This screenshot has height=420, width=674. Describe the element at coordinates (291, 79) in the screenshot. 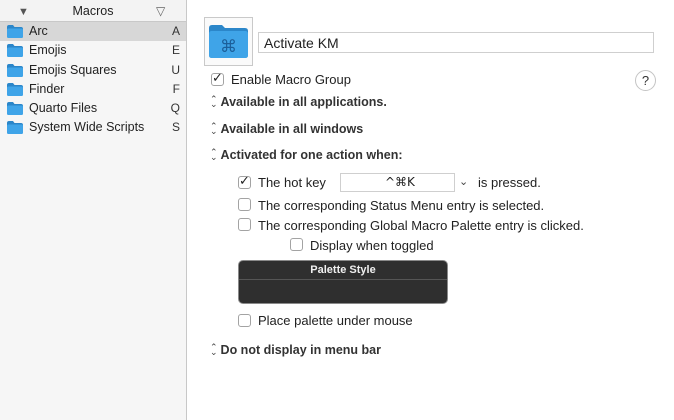

I see `enable-group-label: Enable Macro Group` at that location.